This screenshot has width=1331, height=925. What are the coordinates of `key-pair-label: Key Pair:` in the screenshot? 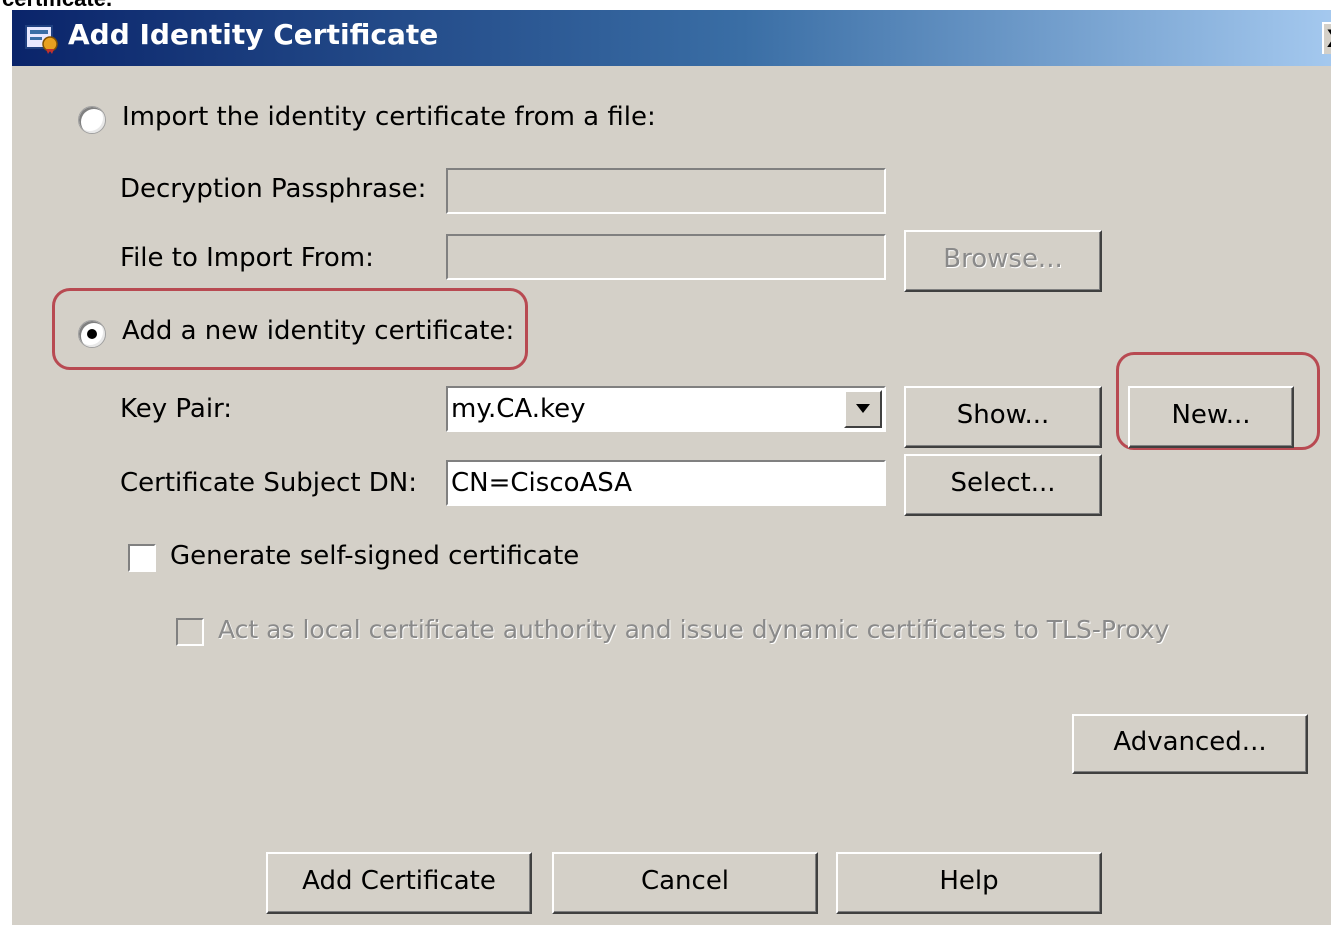 It's located at (176, 409).